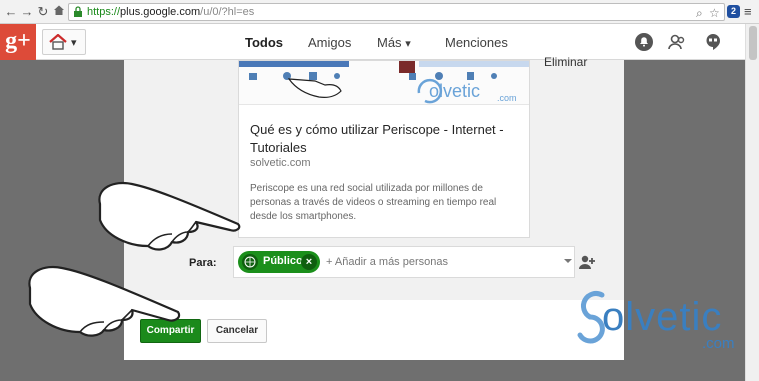  What do you see at coordinates (396, 12) in the screenshot?
I see `address-bar: https://plus.google.com/u/0/?hl=es ⌕ ☆` at bounding box center [396, 12].